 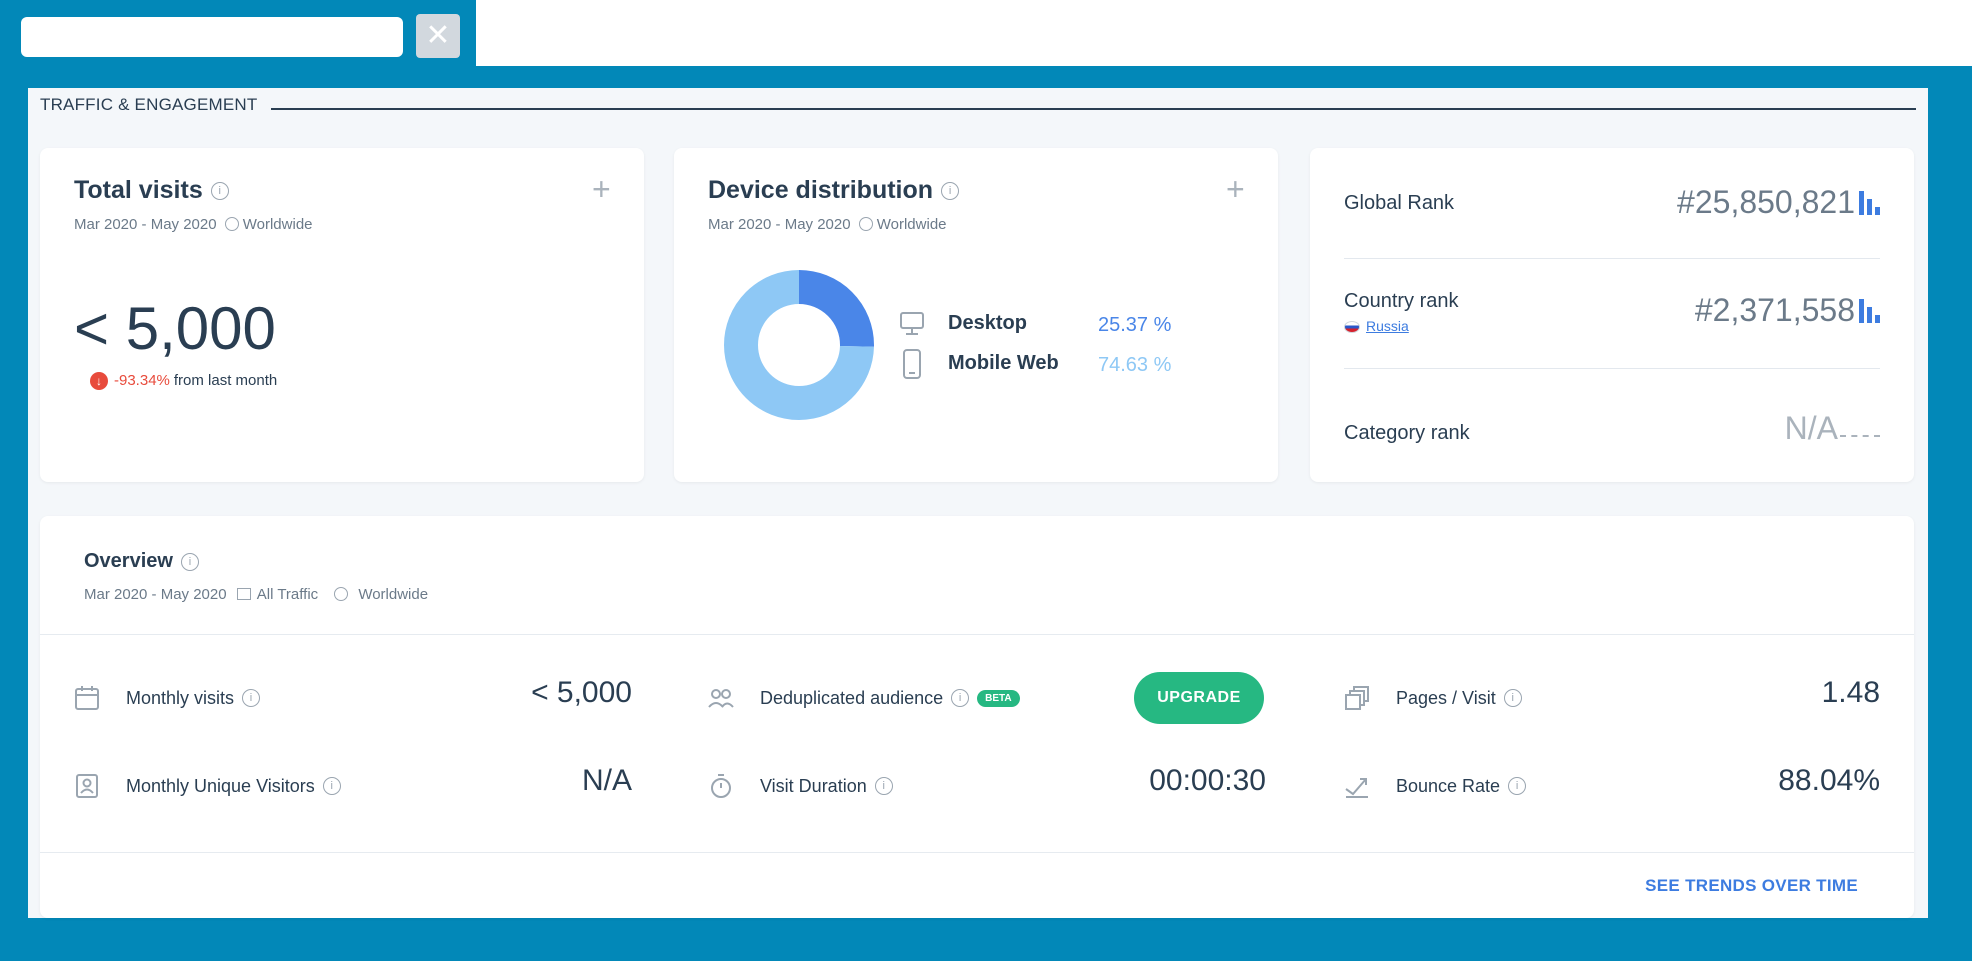 What do you see at coordinates (207, 786) in the screenshot?
I see `unique-visitors-row: Monthly Unique Visitors i` at bounding box center [207, 786].